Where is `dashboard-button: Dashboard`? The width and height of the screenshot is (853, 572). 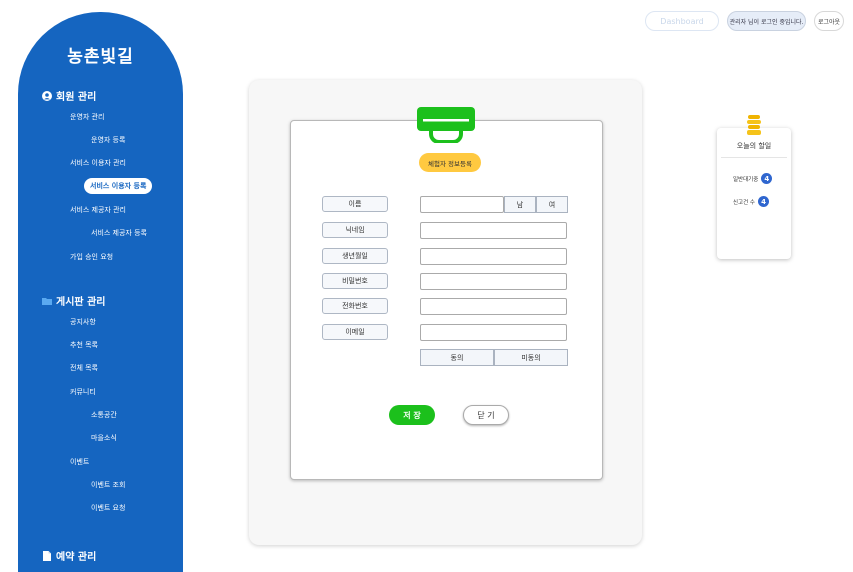
dashboard-button: Dashboard is located at coordinates (682, 21).